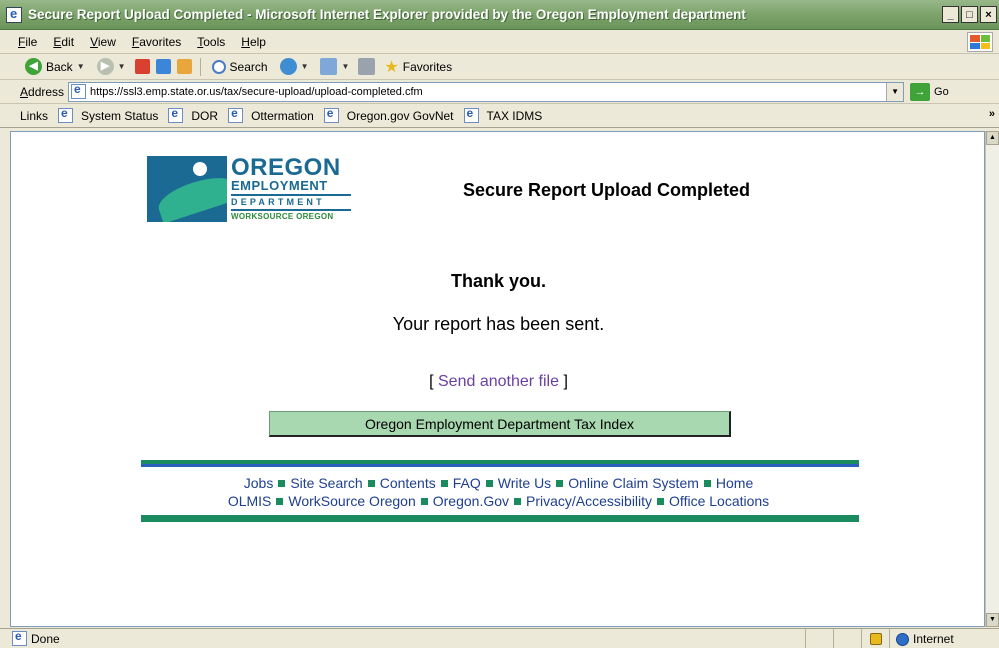 The height and width of the screenshot is (648, 999). Describe the element at coordinates (607, 190) in the screenshot. I see `page-title: Secure Report Upload Completed` at that location.